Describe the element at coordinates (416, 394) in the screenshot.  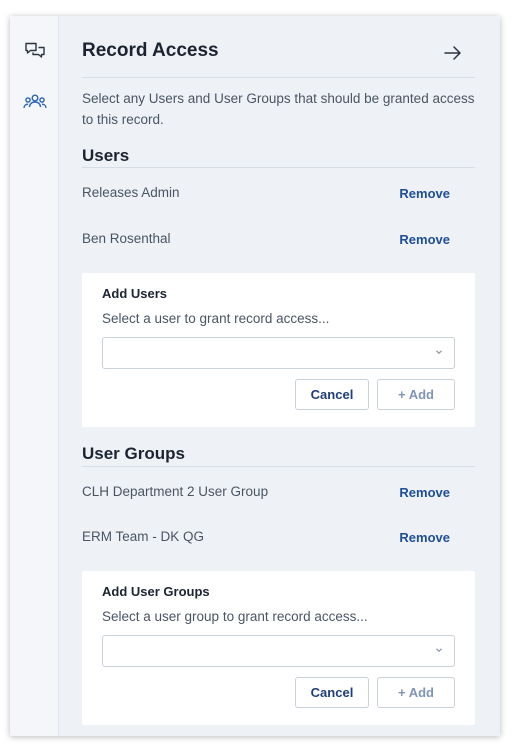
I see `add-user-button: + Add` at that location.